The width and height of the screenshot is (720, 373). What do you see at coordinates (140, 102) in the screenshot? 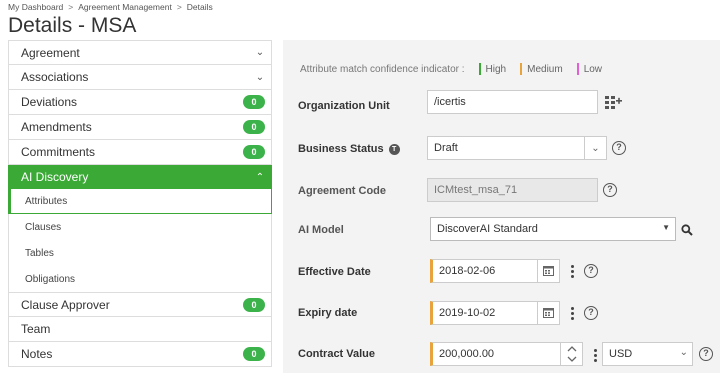
I see `sidebar-item-deviations: Deviations 0` at bounding box center [140, 102].